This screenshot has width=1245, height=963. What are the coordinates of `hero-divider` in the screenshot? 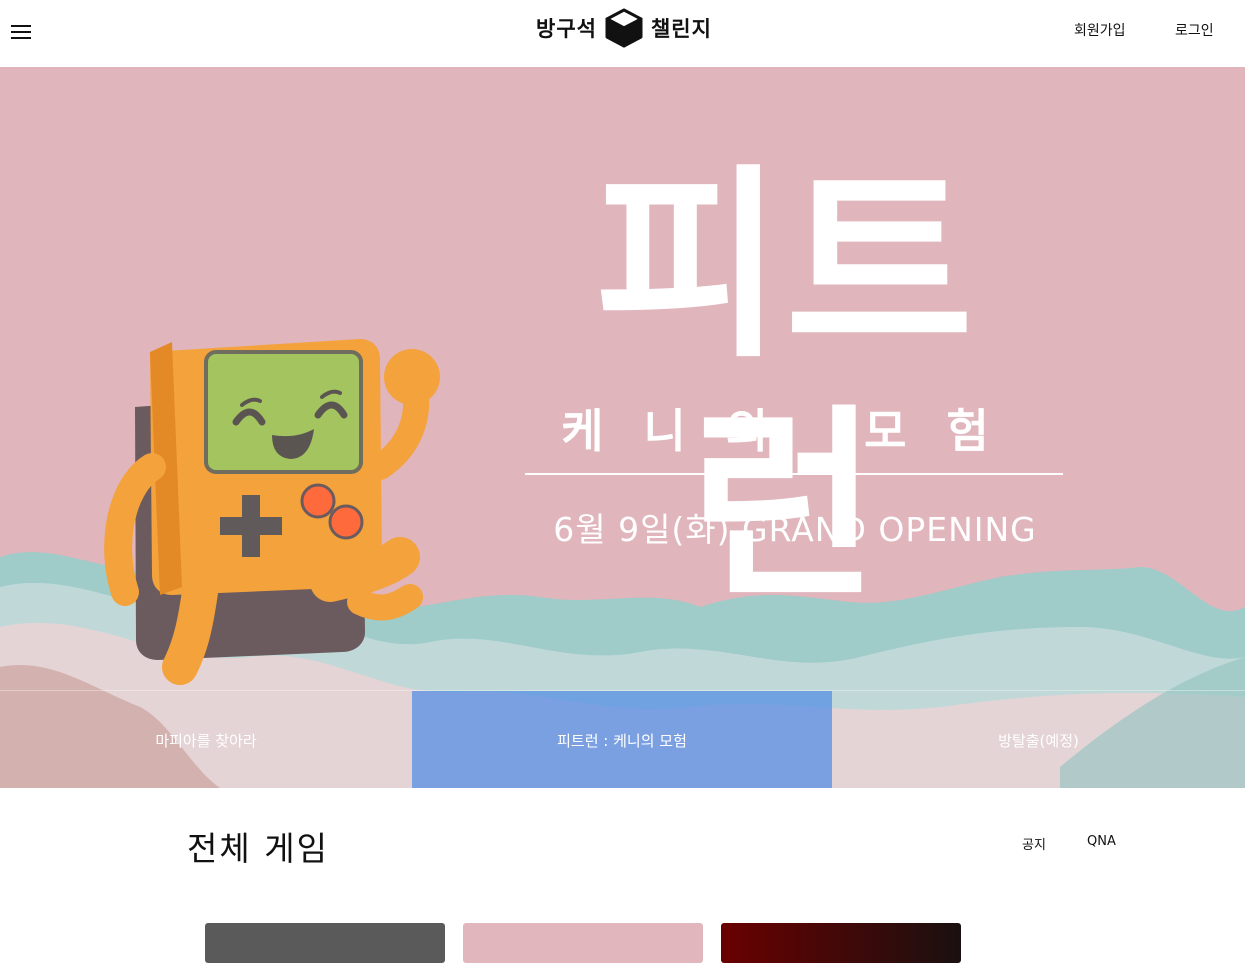 It's located at (794, 474).